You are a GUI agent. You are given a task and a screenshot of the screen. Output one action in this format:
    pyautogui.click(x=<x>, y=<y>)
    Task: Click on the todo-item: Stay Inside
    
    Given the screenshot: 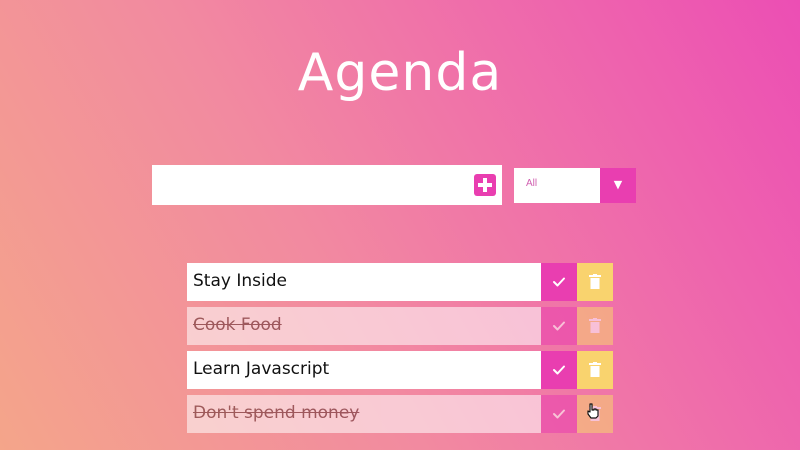 What is the action you would take?
    pyautogui.click(x=400, y=282)
    